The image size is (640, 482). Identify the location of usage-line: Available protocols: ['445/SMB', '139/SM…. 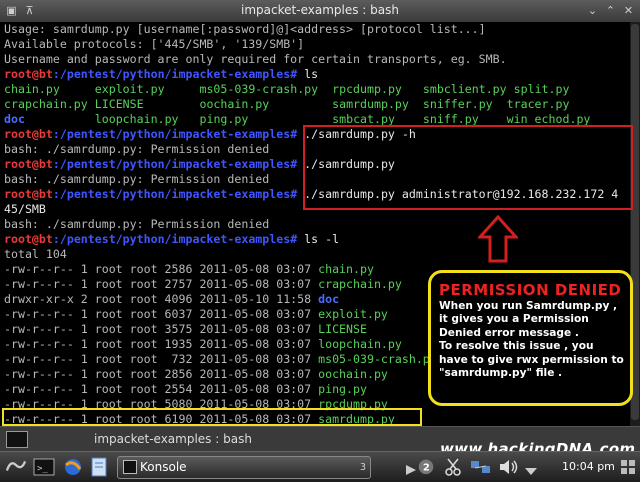
(315, 44).